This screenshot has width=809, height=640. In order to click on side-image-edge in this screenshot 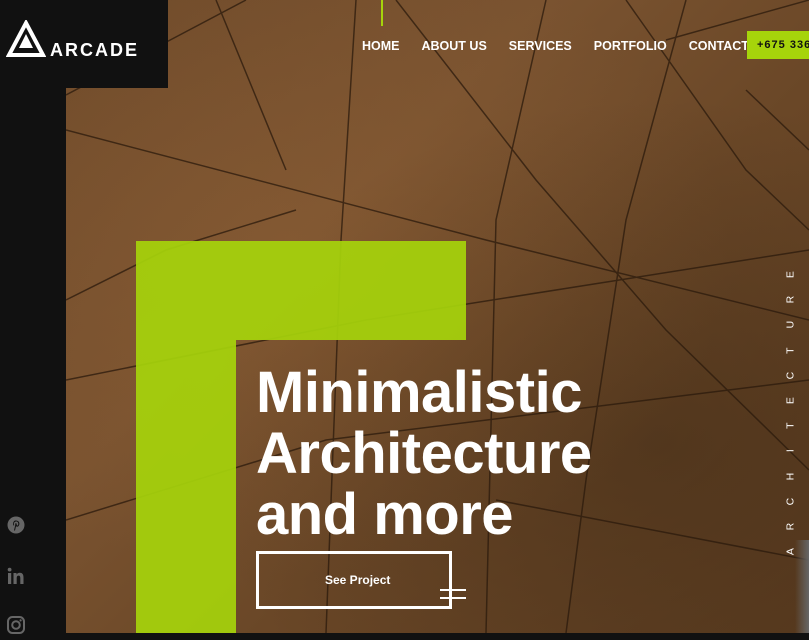, I will do `click(802, 586)`.